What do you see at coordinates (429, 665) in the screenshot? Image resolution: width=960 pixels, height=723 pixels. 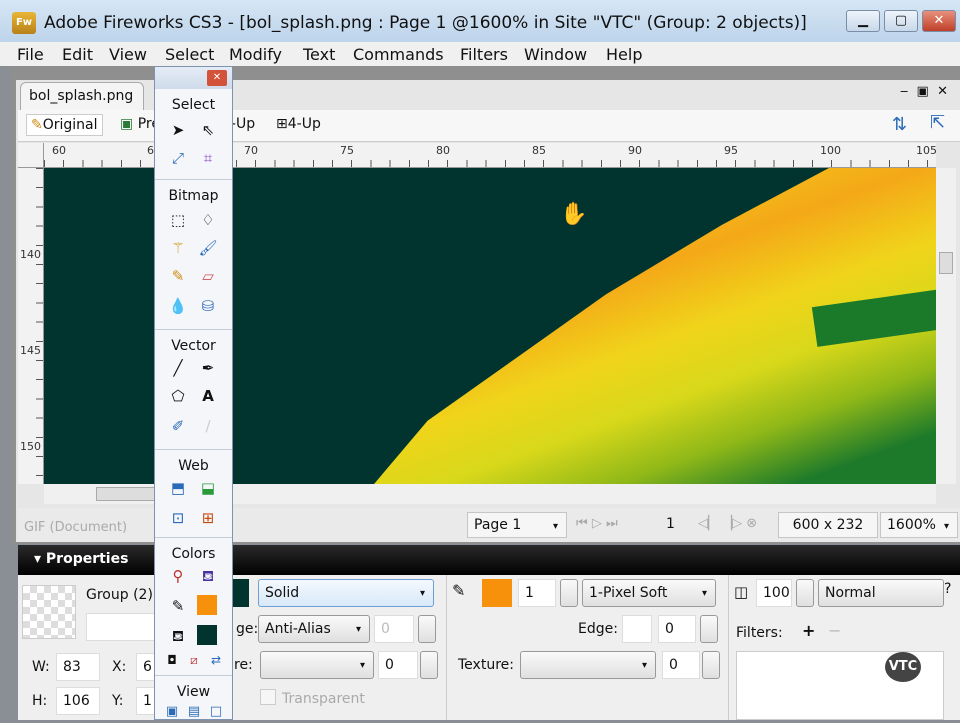 I see `fill-texture-amount-dropdown` at bounding box center [429, 665].